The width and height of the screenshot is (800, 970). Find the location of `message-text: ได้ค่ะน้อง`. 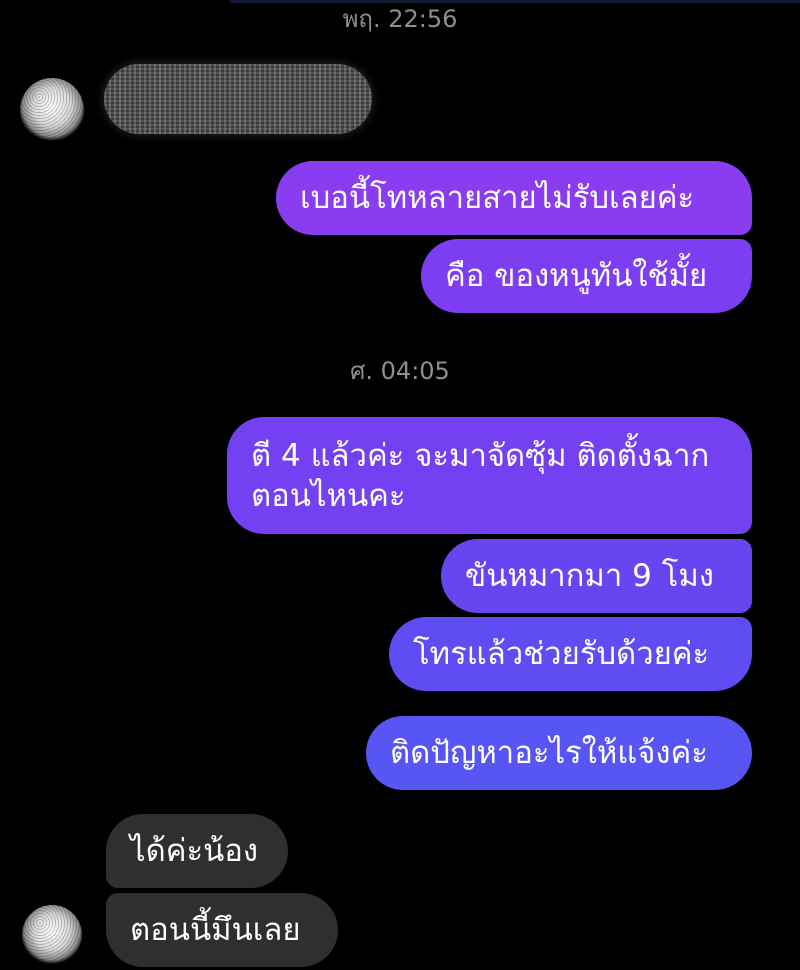

message-text: ได้ค่ะน้อง is located at coordinates (194, 851).